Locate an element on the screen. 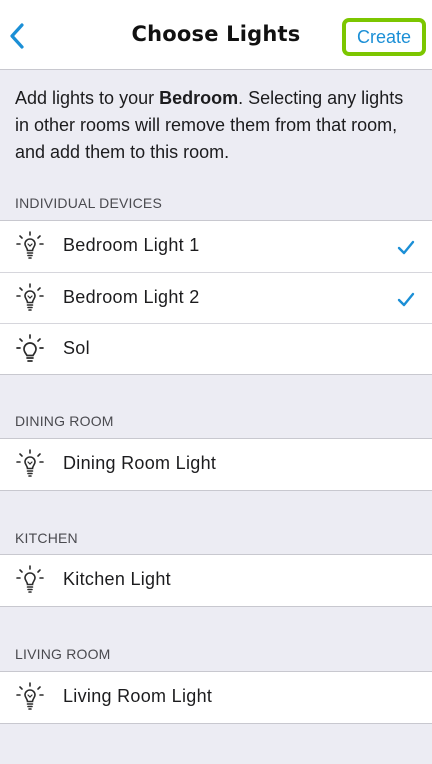 The image size is (432, 764). round-bulb-icon is located at coordinates (30, 348).